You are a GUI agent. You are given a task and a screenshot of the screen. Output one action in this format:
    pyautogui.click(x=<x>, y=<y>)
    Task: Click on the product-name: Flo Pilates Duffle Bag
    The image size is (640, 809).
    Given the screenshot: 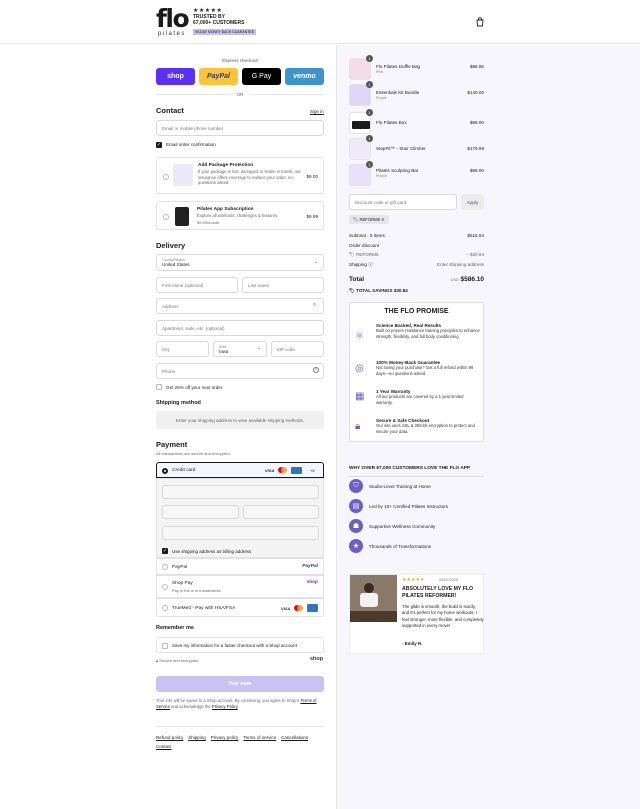 What is the action you would take?
    pyautogui.click(x=398, y=66)
    